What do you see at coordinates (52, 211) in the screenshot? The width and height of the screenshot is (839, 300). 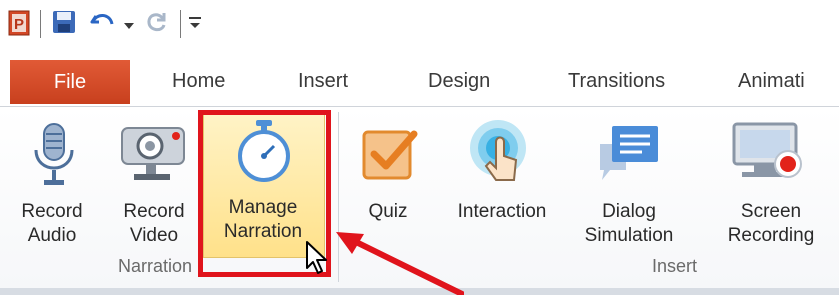 I see `record-audio-line1: Record` at bounding box center [52, 211].